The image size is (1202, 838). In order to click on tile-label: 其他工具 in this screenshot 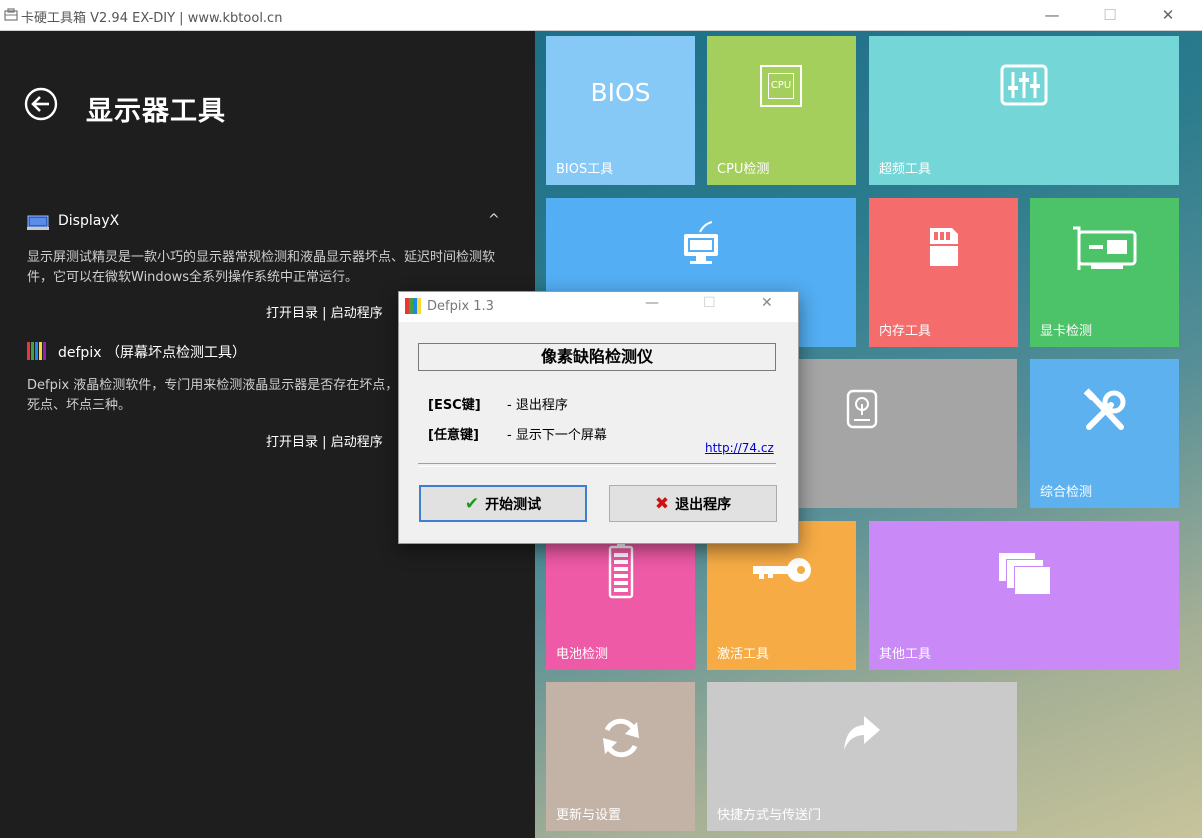, I will do `click(905, 654)`.